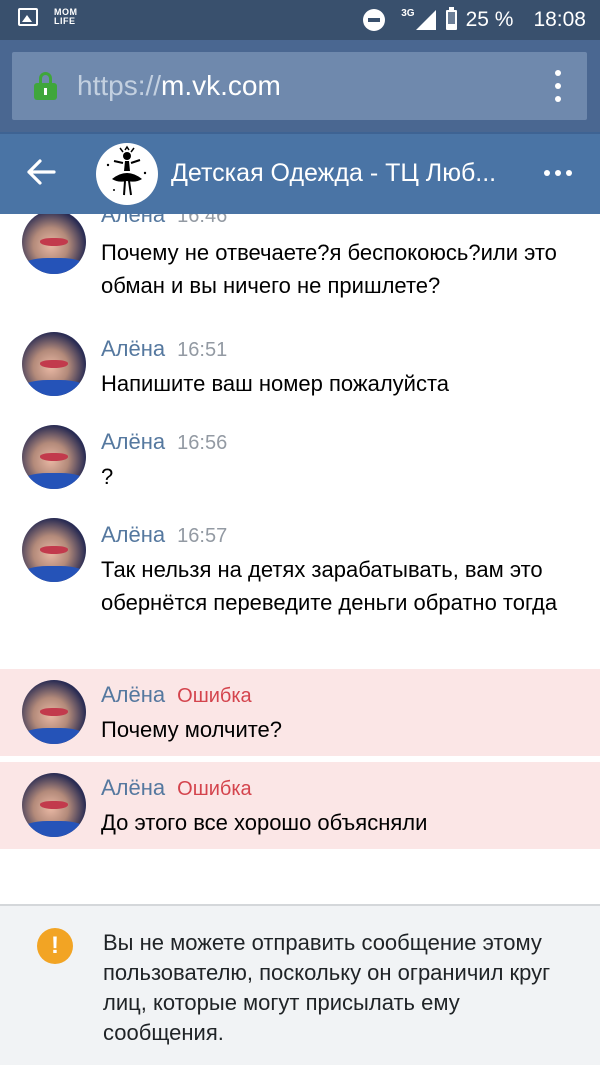 Image resolution: width=600 pixels, height=1065 pixels. Describe the element at coordinates (374, 20) in the screenshot. I see `do-not-disturb-icon` at that location.